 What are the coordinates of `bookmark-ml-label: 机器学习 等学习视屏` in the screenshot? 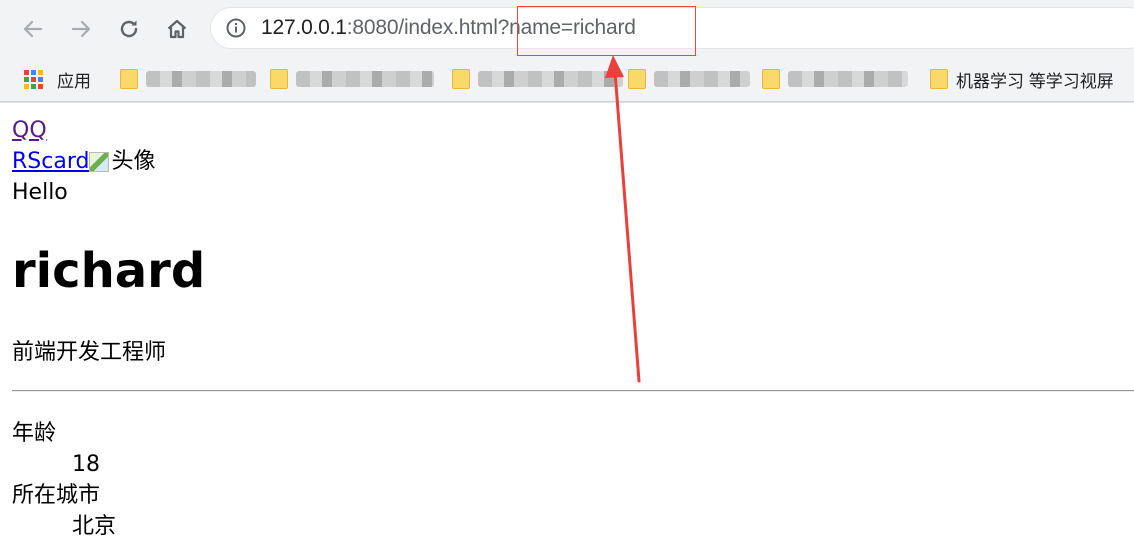 It's located at (1035, 81).